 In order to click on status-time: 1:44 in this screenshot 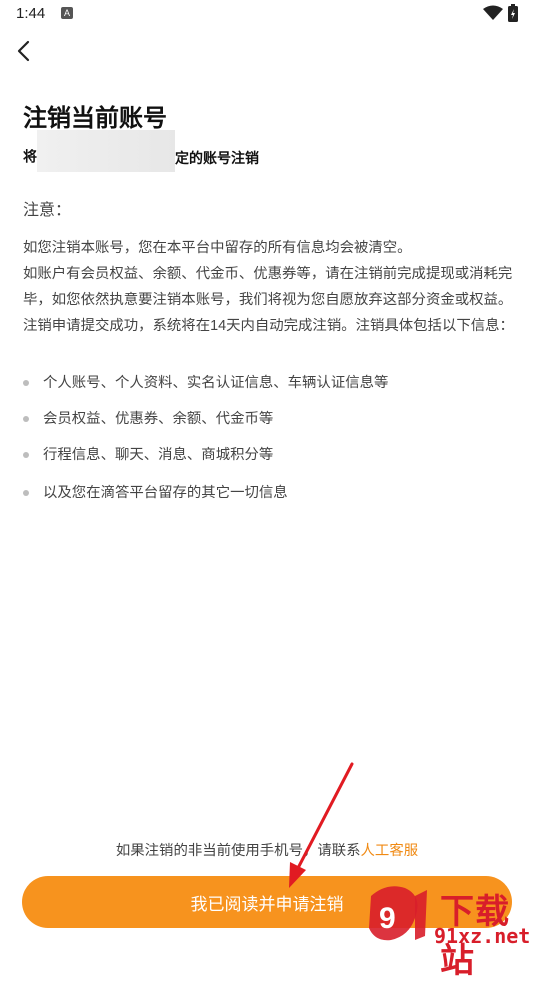, I will do `click(31, 13)`.